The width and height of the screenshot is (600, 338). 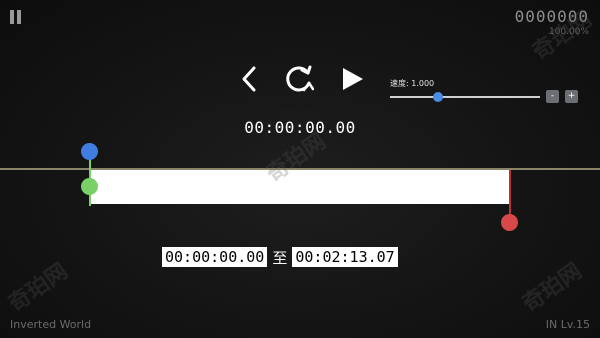 What do you see at coordinates (89, 186) in the screenshot?
I see `start-handle` at bounding box center [89, 186].